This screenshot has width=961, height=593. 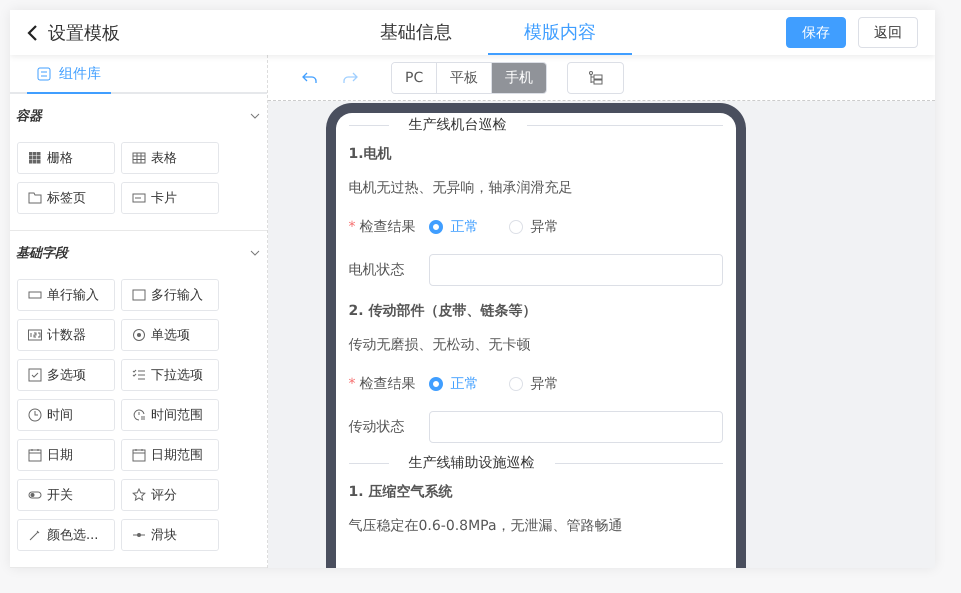 What do you see at coordinates (44, 73) in the screenshot?
I see `component-library-icon` at bounding box center [44, 73].